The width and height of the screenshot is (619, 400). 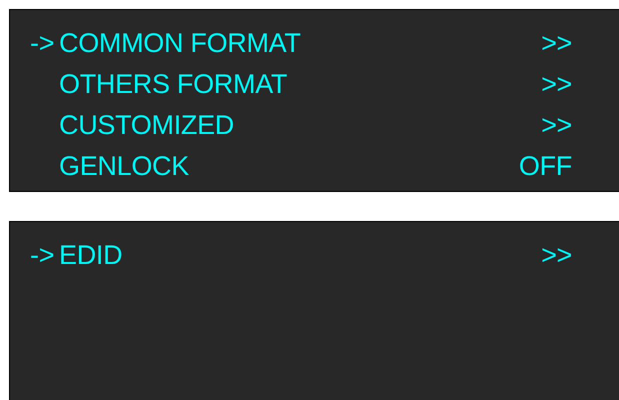 What do you see at coordinates (289, 166) in the screenshot?
I see `menu-item: GENLOCK` at bounding box center [289, 166].